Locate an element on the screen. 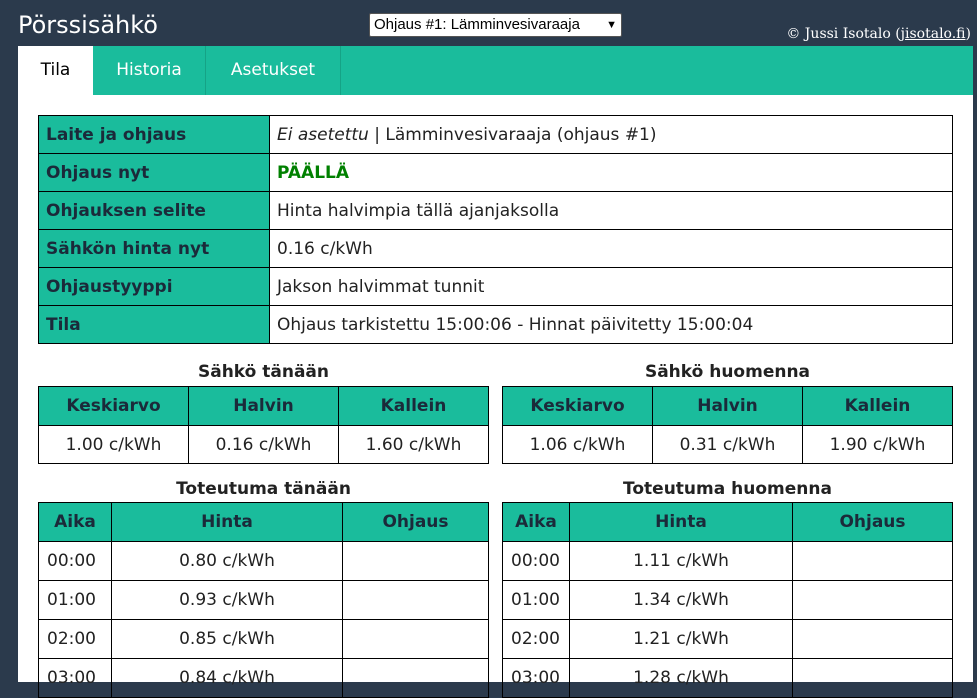  status-label: Laite ja ohjaus is located at coordinates (154, 134).